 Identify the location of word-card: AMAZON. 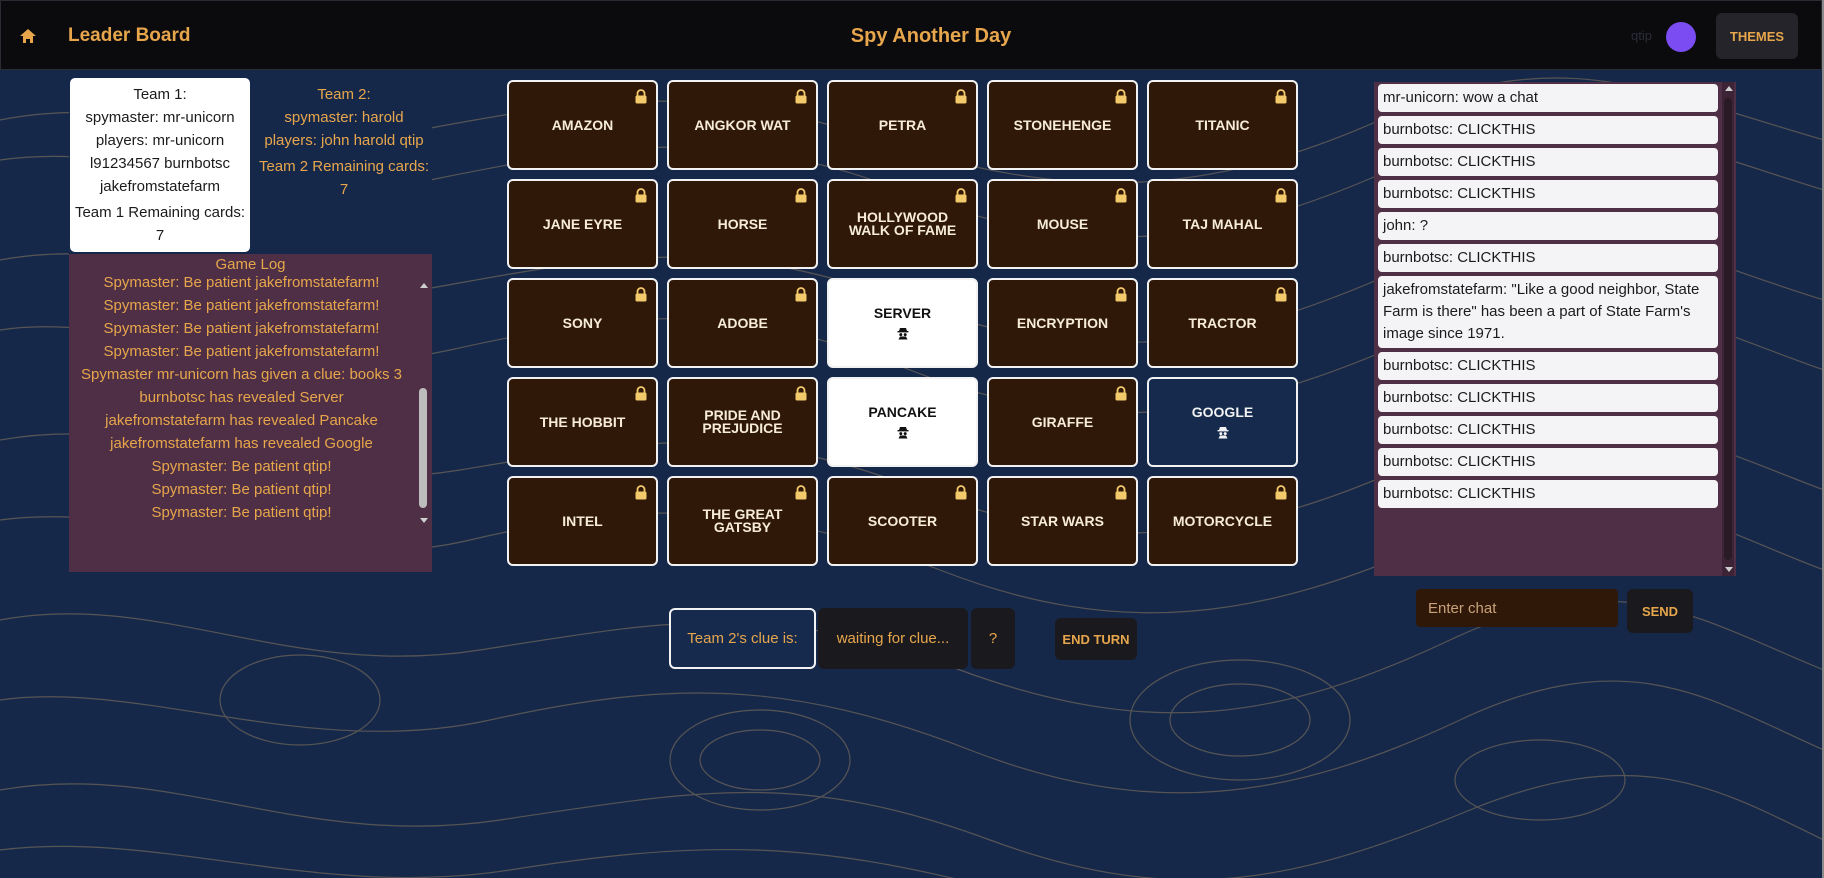
(582, 125).